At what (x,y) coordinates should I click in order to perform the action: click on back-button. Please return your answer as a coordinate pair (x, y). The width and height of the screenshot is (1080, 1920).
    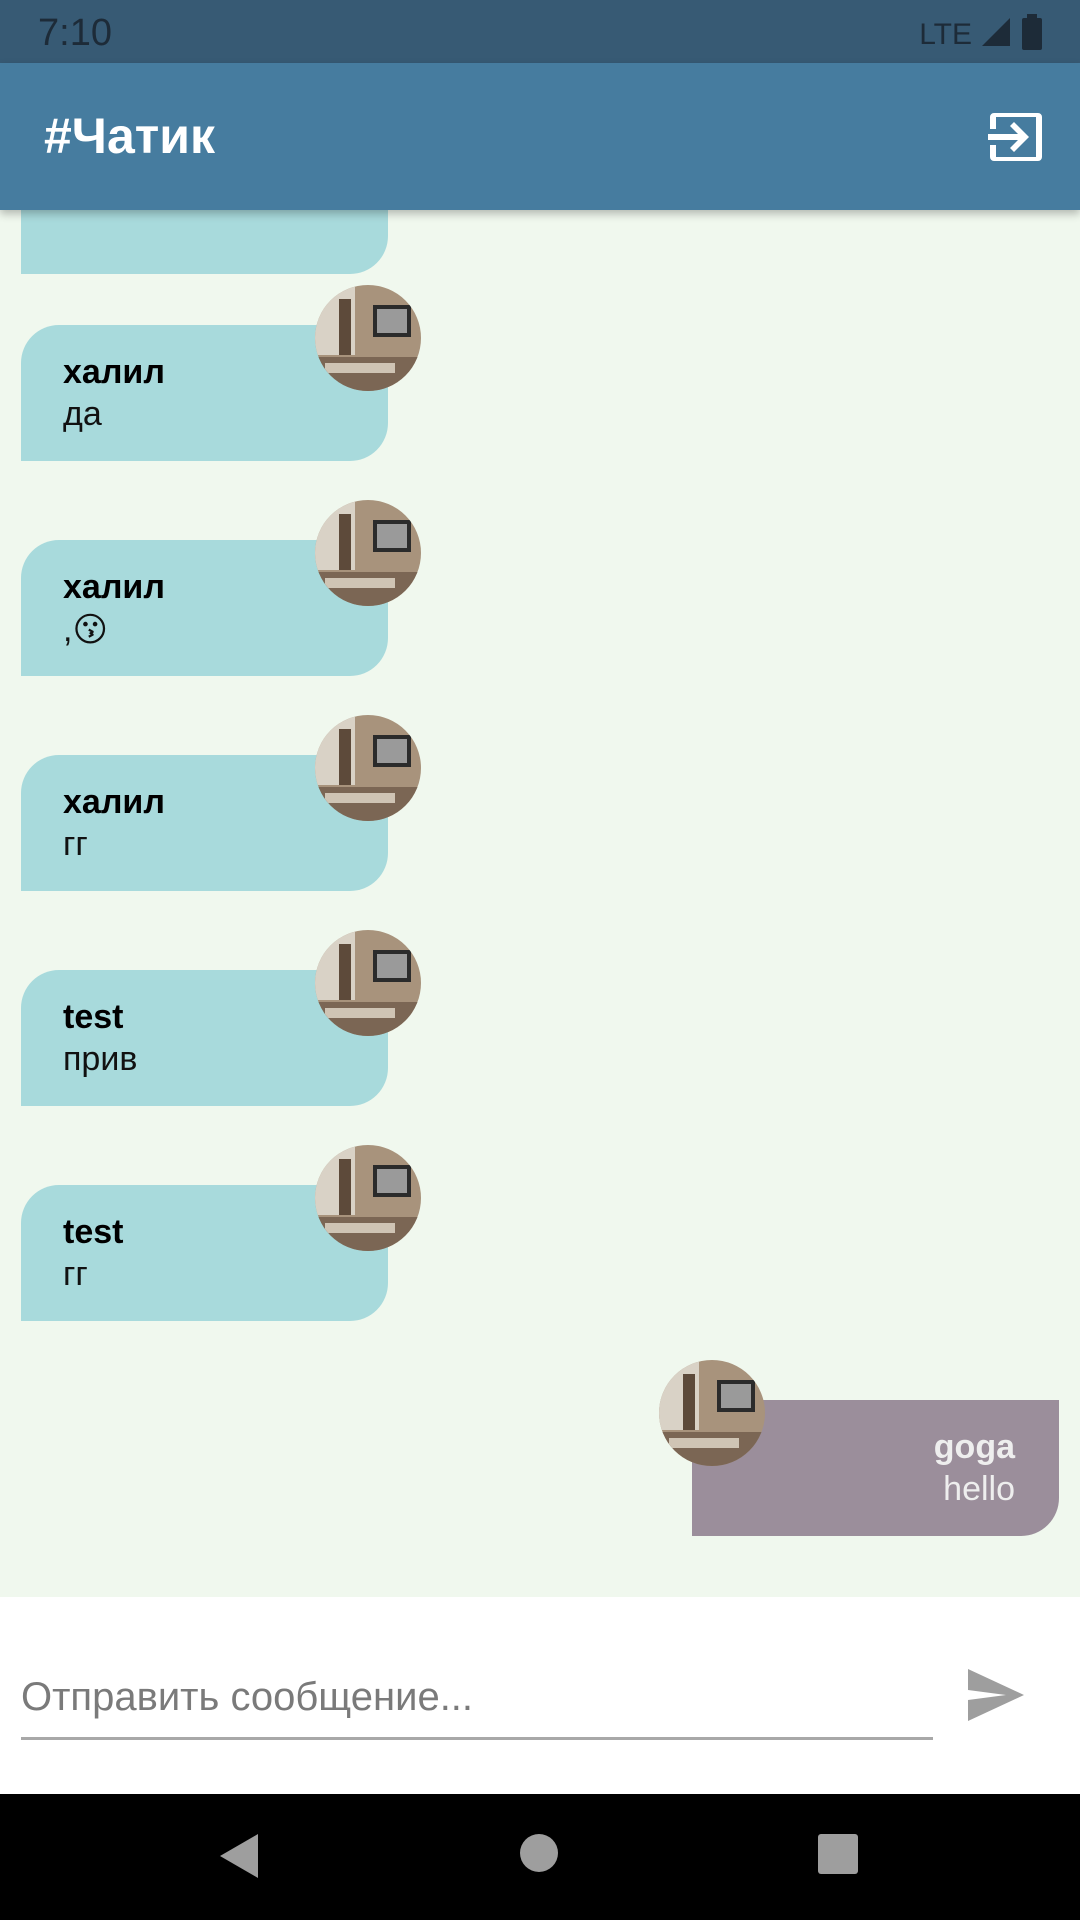
    Looking at the image, I should click on (239, 1858).